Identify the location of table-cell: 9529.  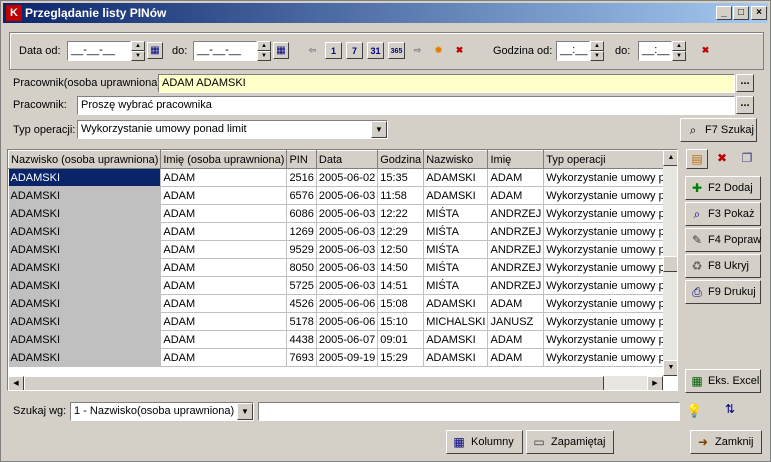
(301, 249).